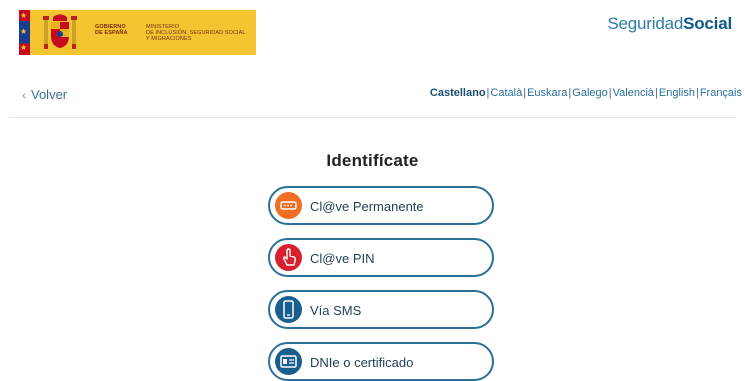  I want to click on language-link-castellano: Castellano, so click(458, 93).